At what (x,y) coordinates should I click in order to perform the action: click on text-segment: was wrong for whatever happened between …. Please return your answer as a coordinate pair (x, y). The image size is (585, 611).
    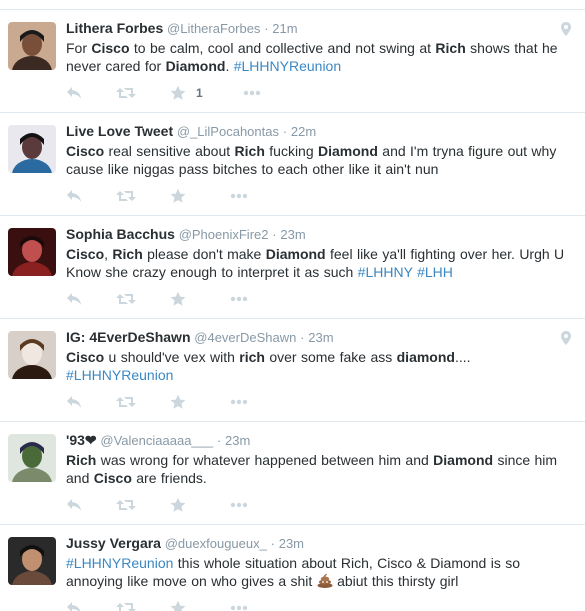
    Looking at the image, I should click on (265, 460).